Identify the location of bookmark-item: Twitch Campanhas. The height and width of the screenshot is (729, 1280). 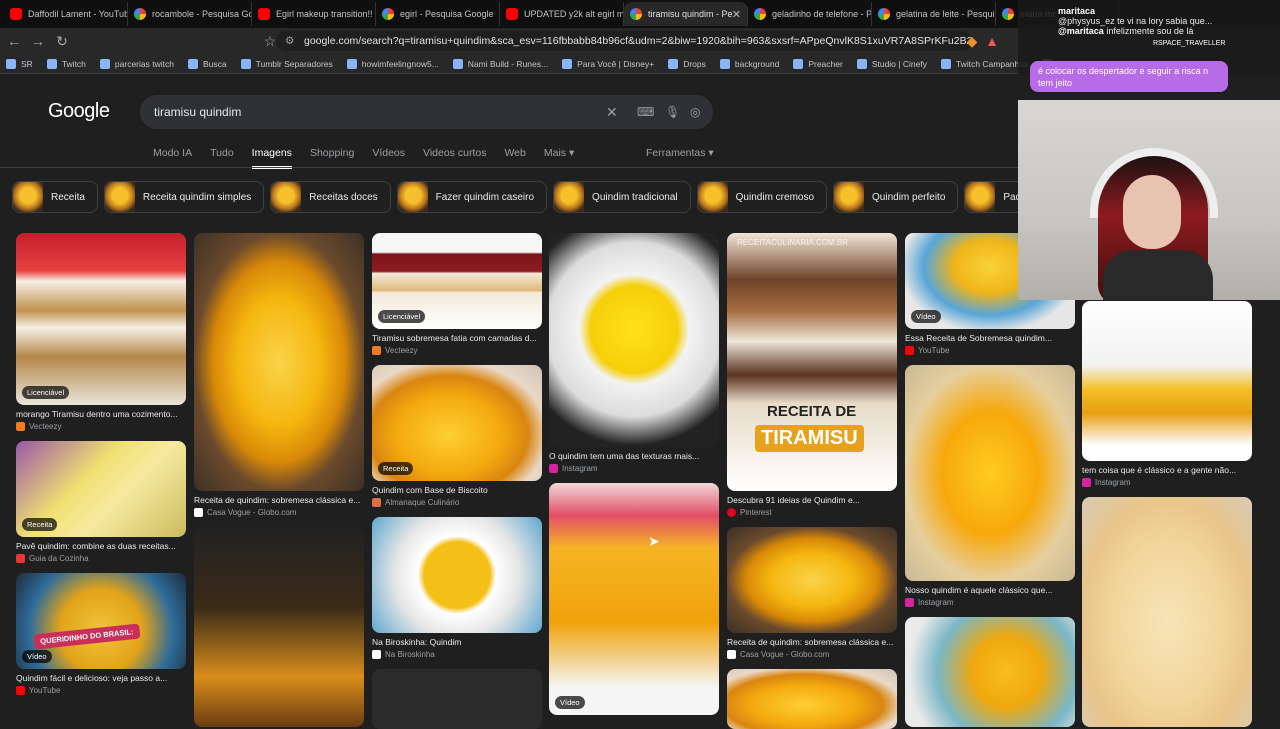
(984, 63).